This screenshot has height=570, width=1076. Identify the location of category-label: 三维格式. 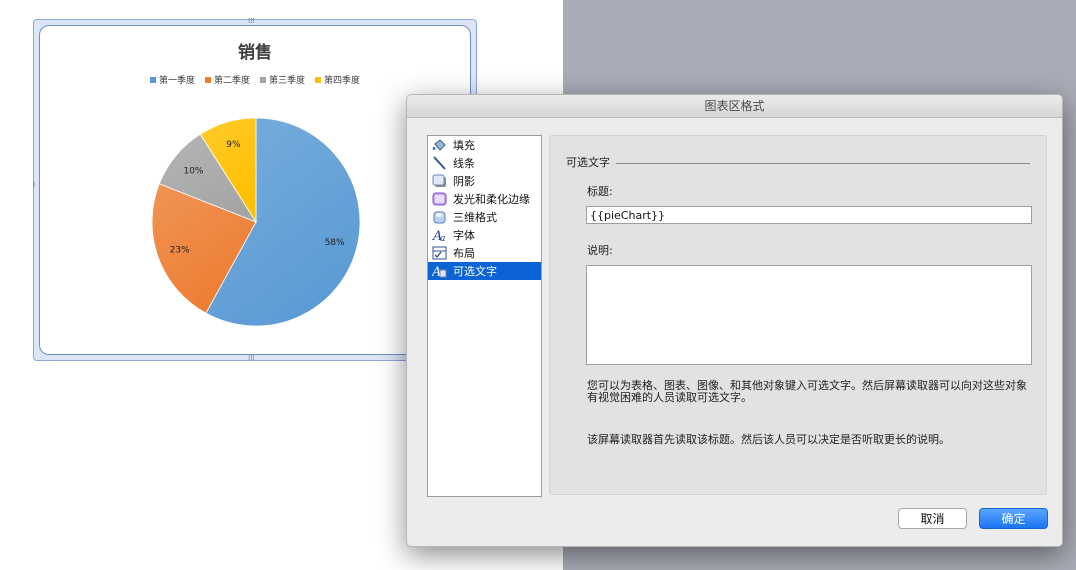
(475, 217).